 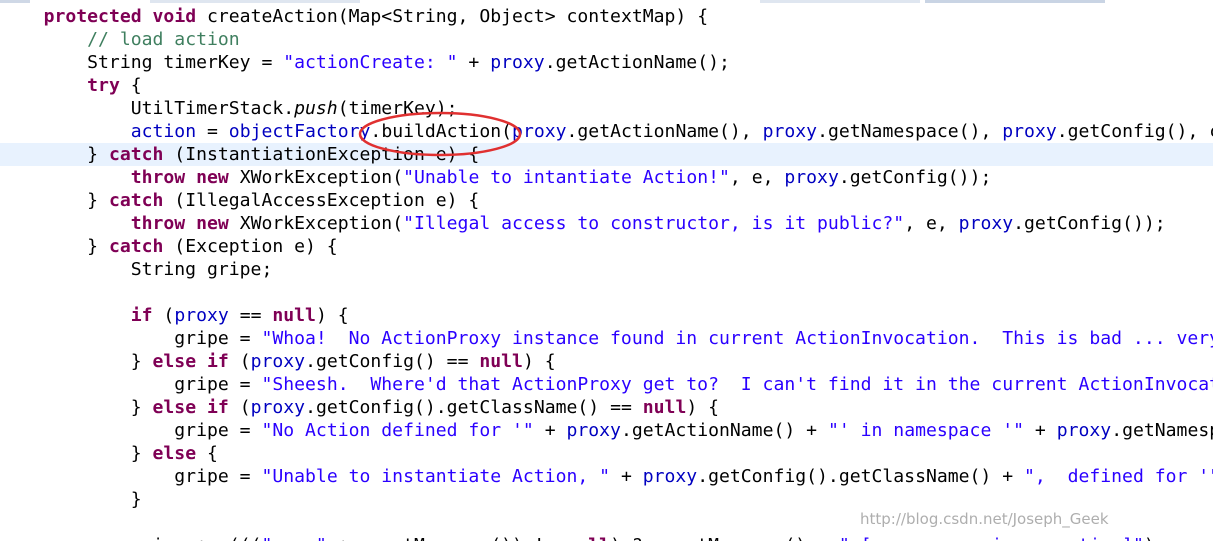 I want to click on code-token: throw, so click(x=158, y=177).